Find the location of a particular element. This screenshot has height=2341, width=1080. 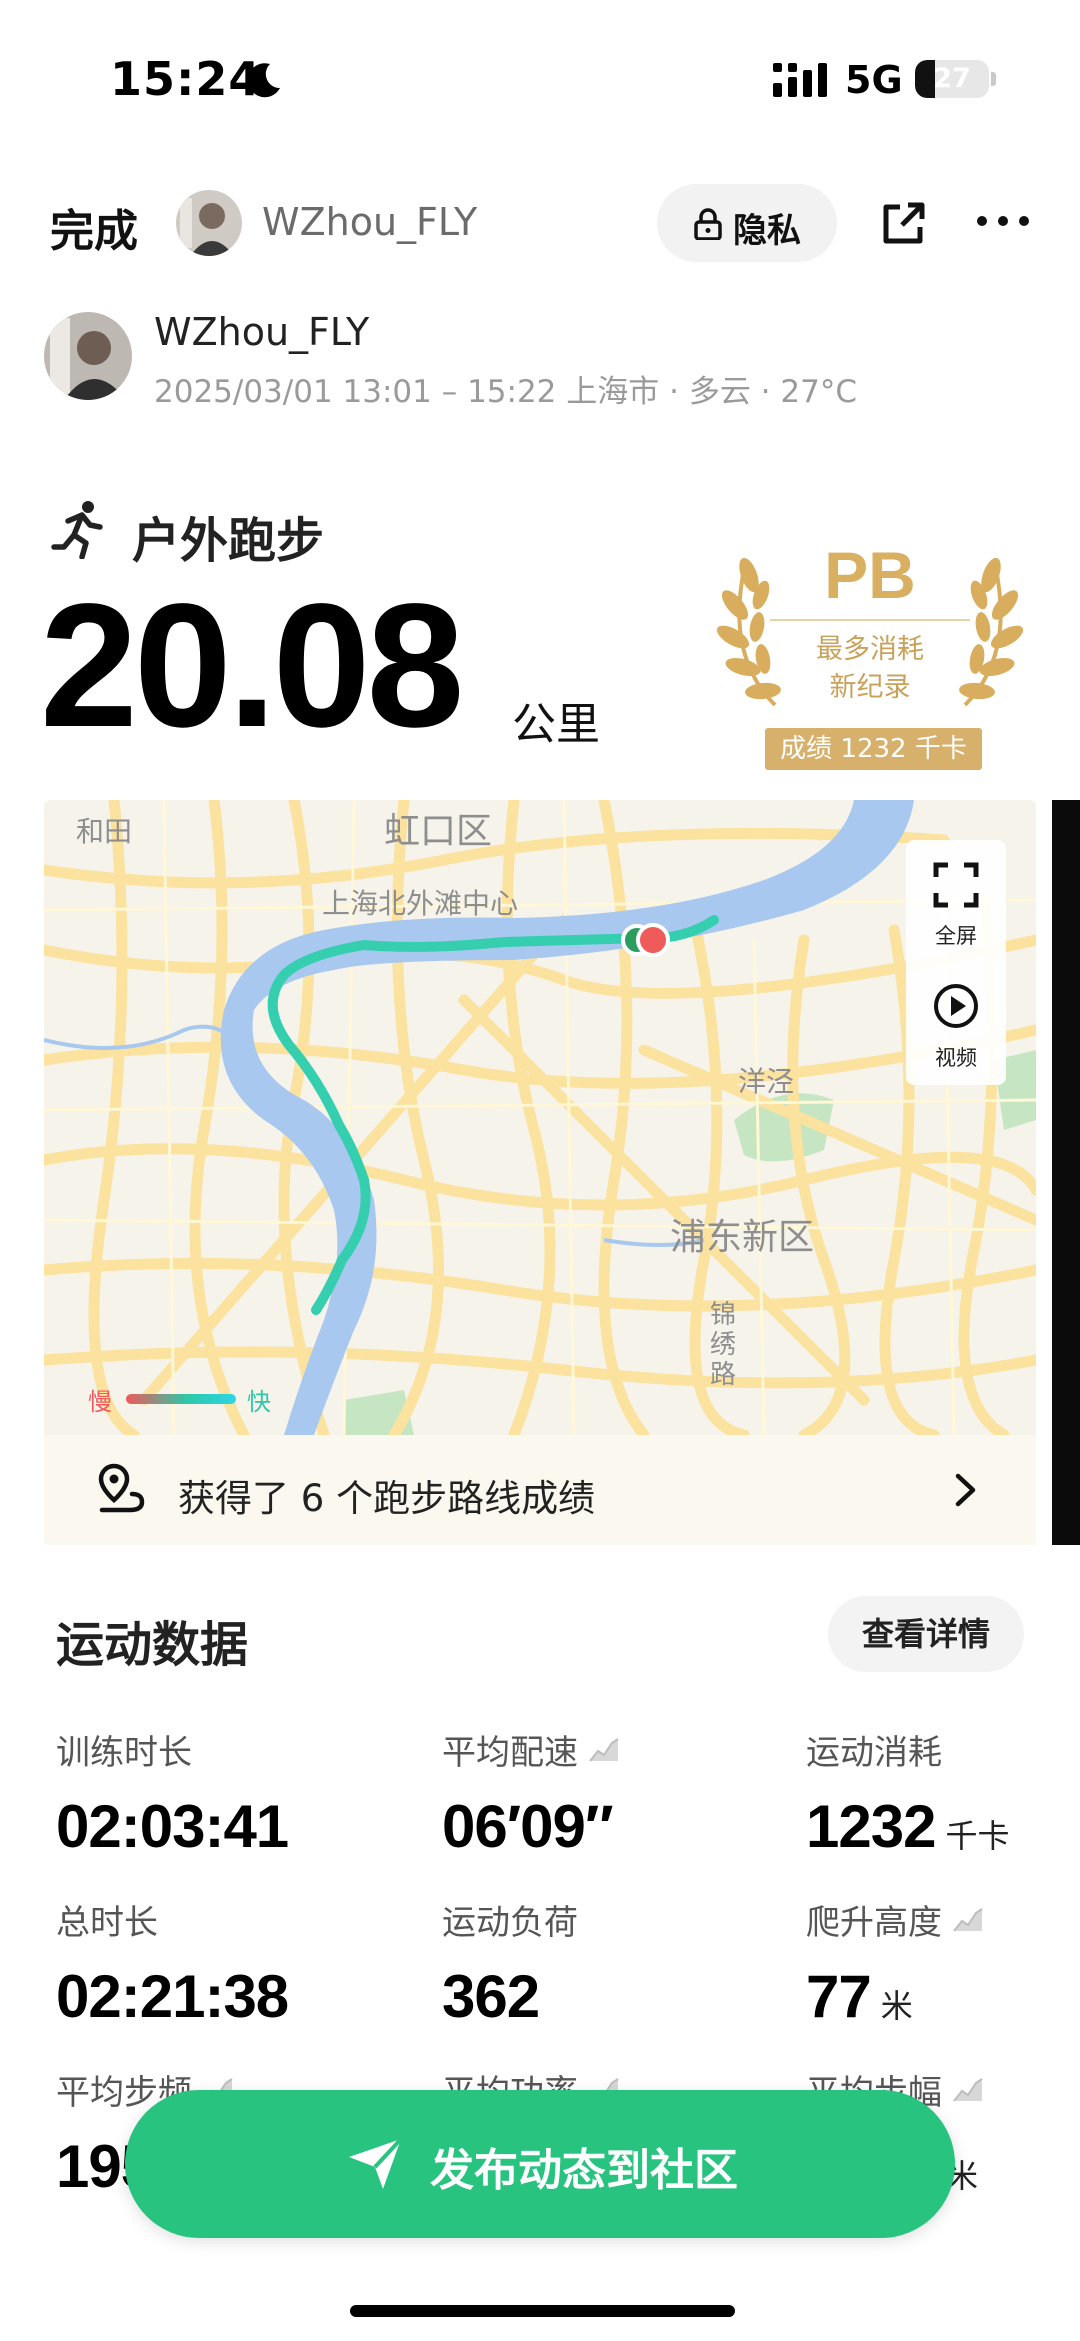

route-achievement-row: 获得了 6 个跑步路线成绩 is located at coordinates (540, 1490).